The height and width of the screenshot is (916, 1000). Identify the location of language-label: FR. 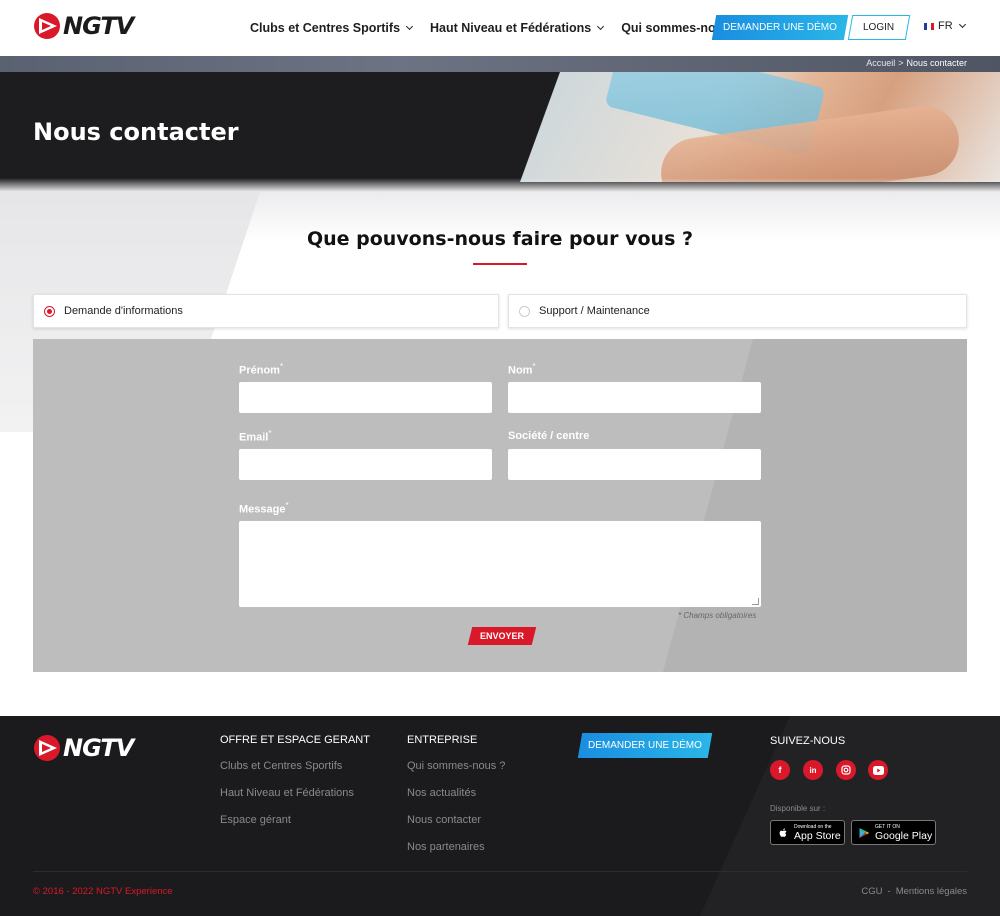
(945, 26).